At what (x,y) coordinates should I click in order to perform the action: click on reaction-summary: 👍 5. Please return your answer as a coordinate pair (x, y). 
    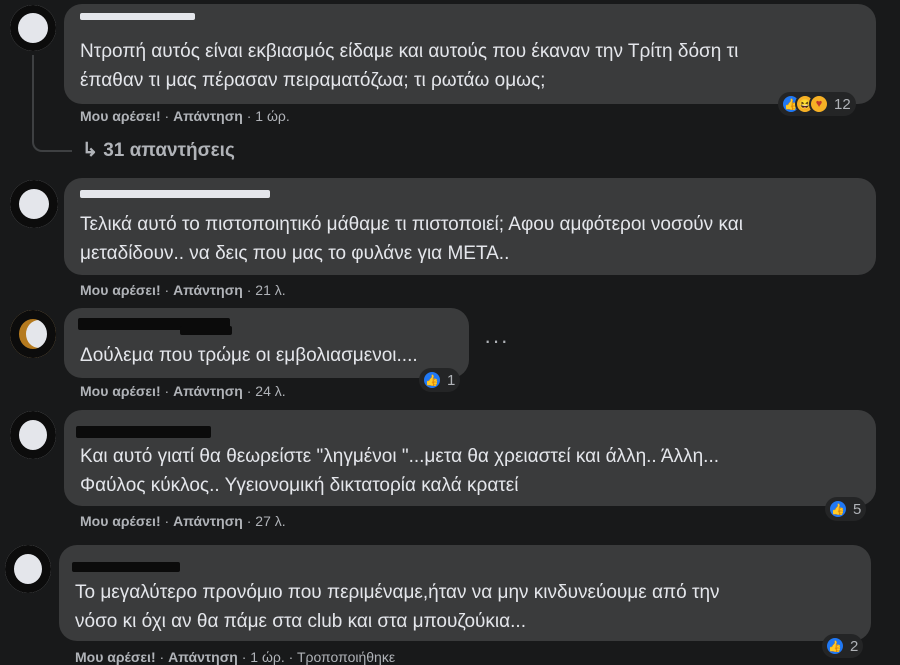
    Looking at the image, I should click on (846, 509).